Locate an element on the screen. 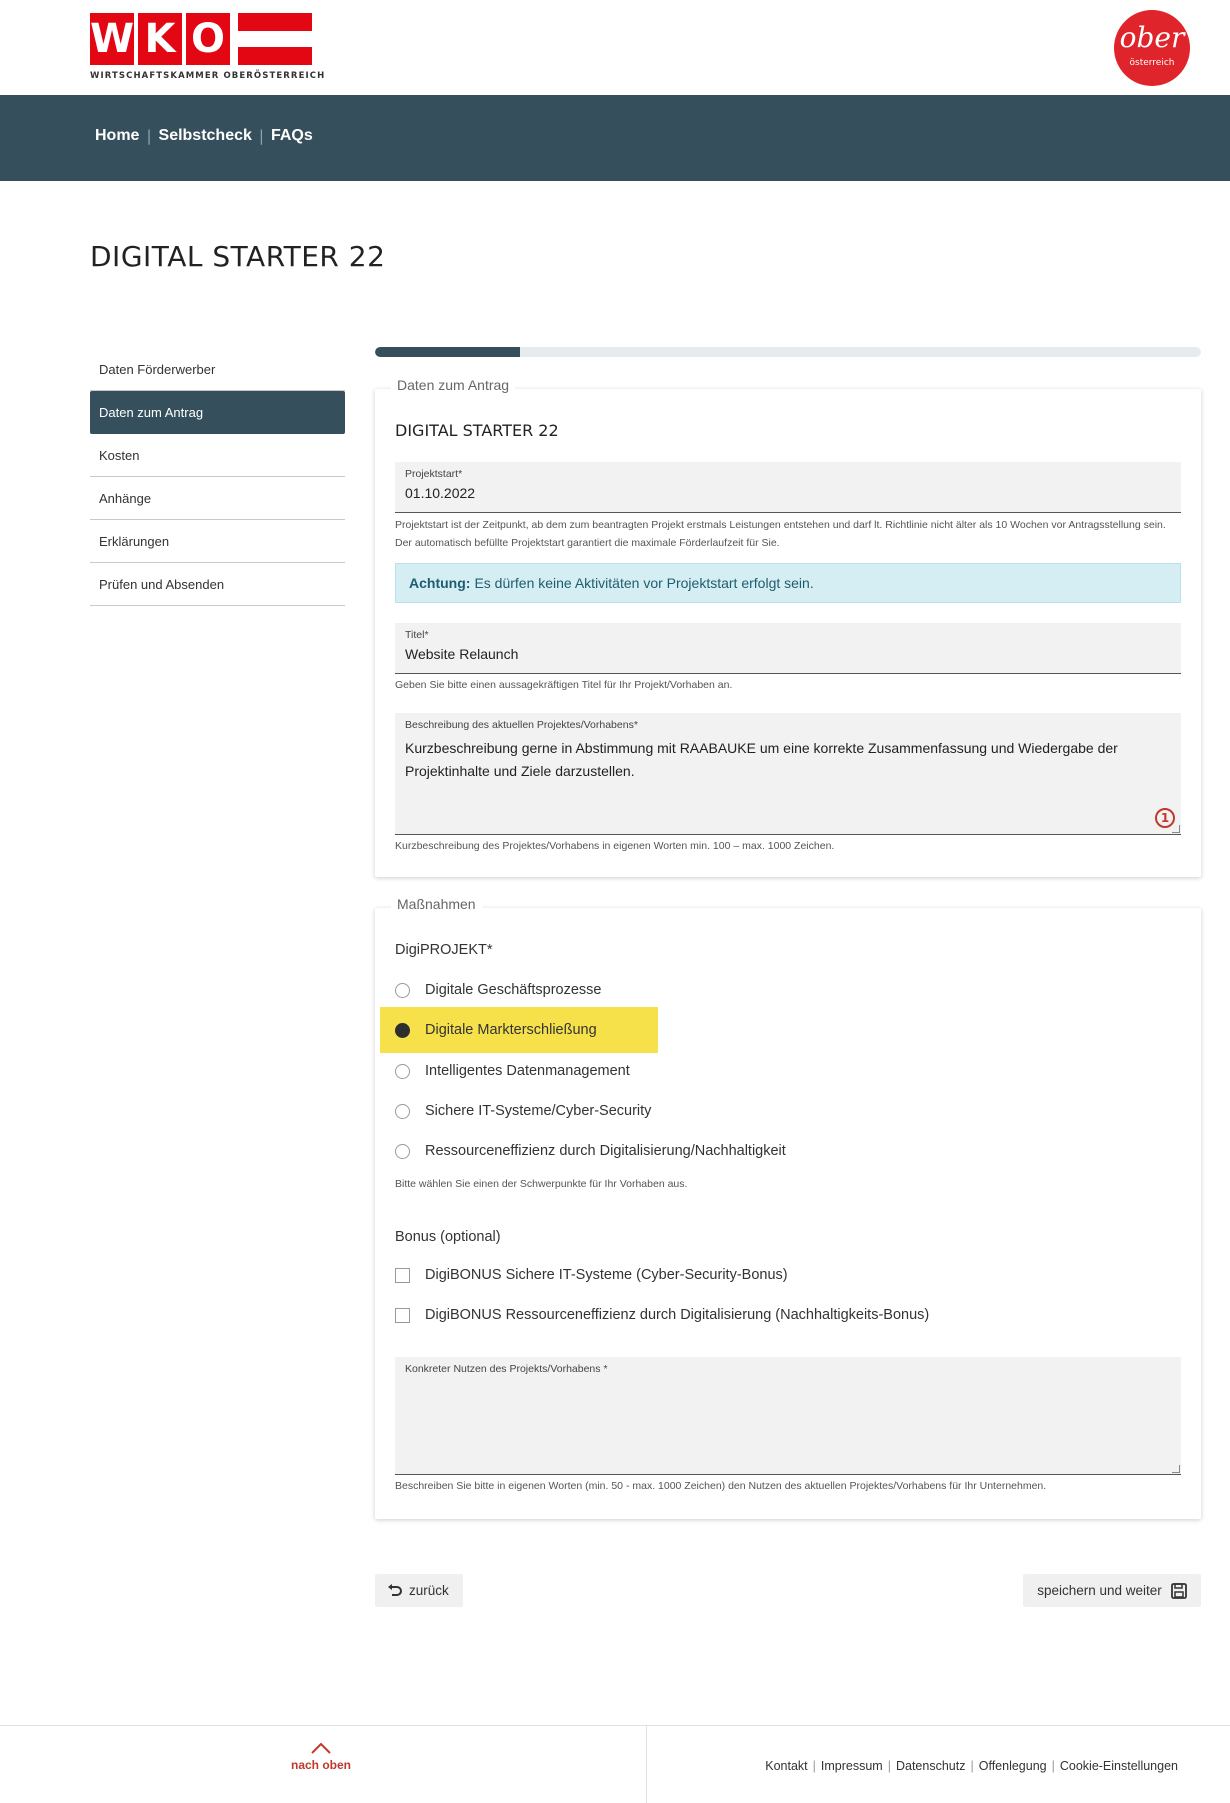  section-heading: DIGITAL STARTER 22 is located at coordinates (477, 430).